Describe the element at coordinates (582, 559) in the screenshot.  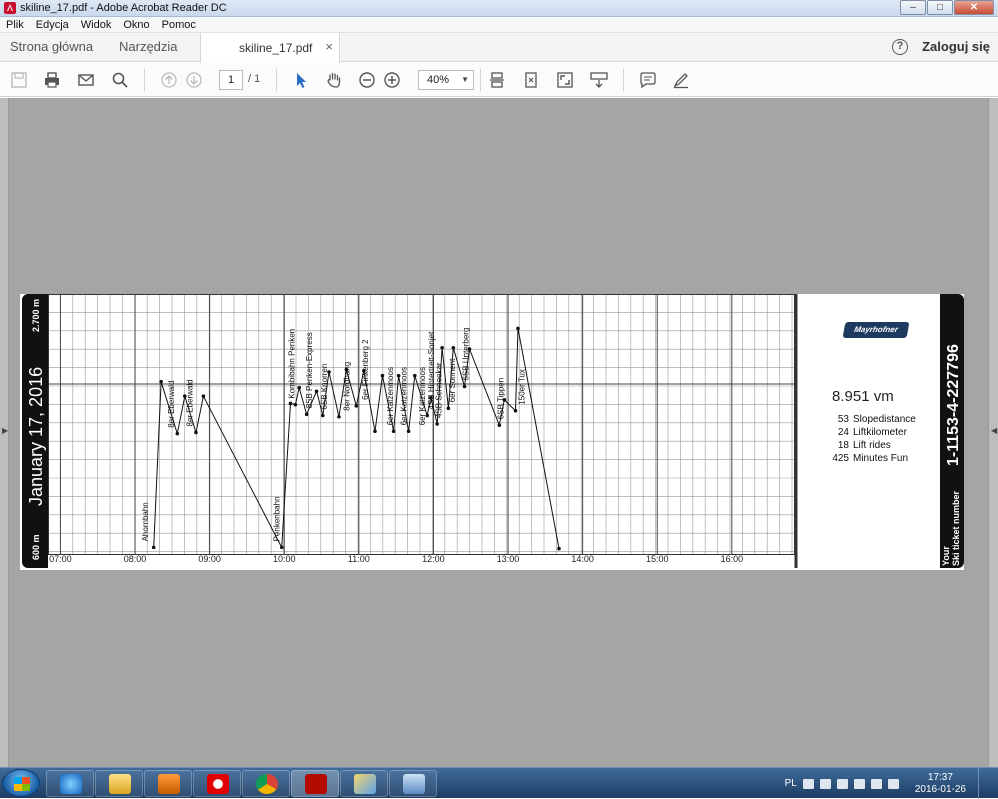
I see `x-tick-label: 14:00` at that location.